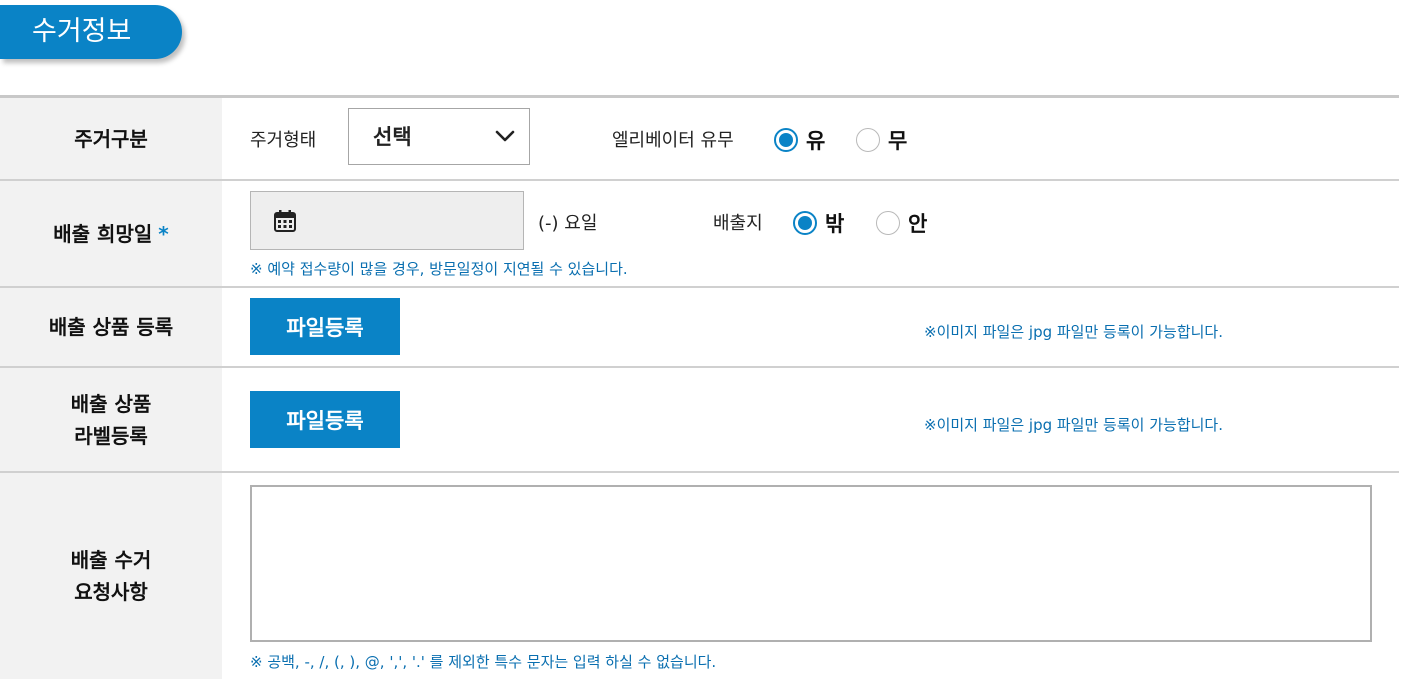 This screenshot has width=1401, height=679. I want to click on elevator-label: 엘리베이터 유무, so click(673, 140).